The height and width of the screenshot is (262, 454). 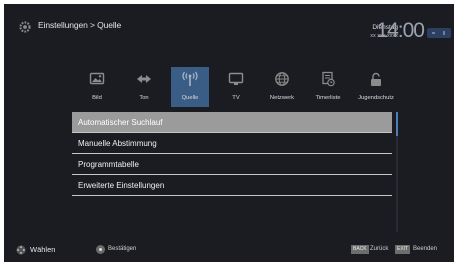 What do you see at coordinates (397, 172) in the screenshot?
I see `scrollbar` at bounding box center [397, 172].